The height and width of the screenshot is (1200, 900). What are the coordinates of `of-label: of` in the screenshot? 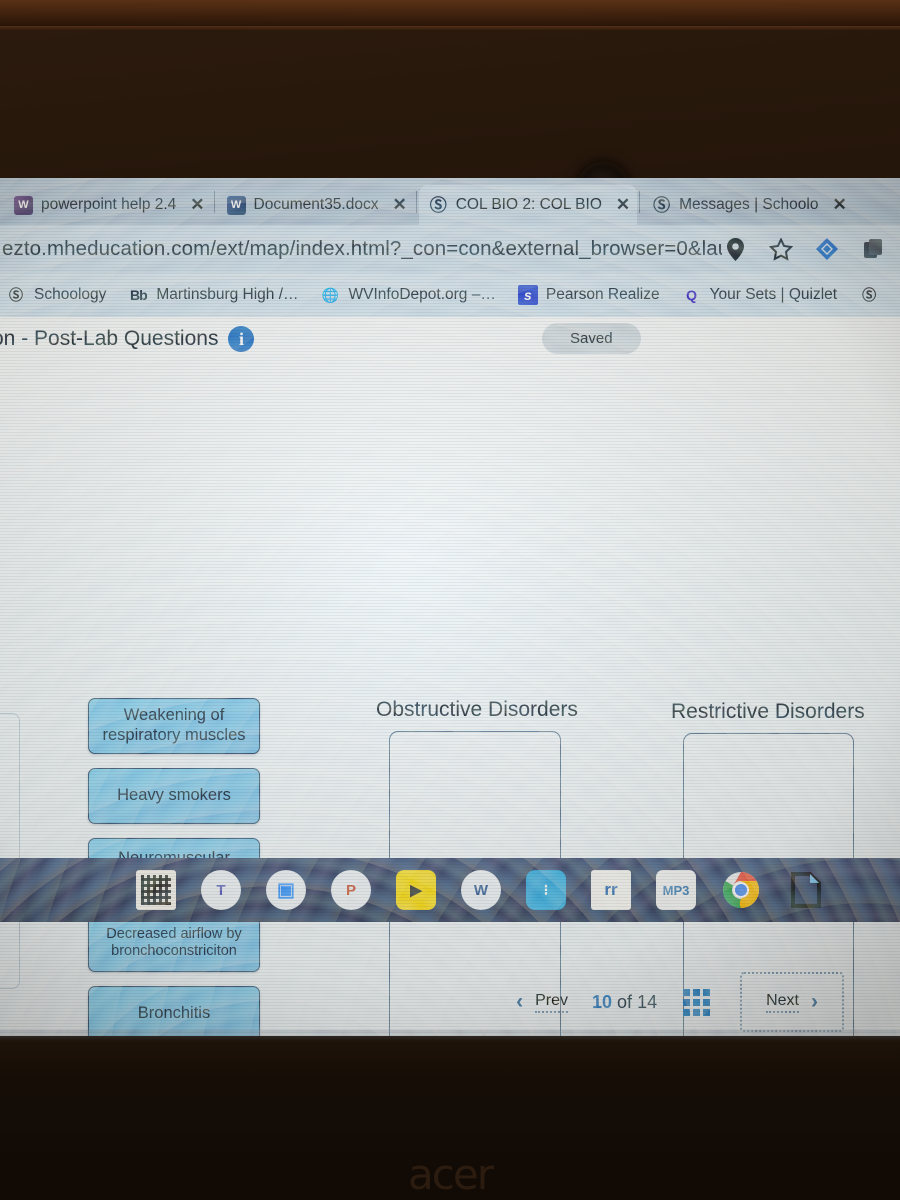 It's located at (625, 1001).